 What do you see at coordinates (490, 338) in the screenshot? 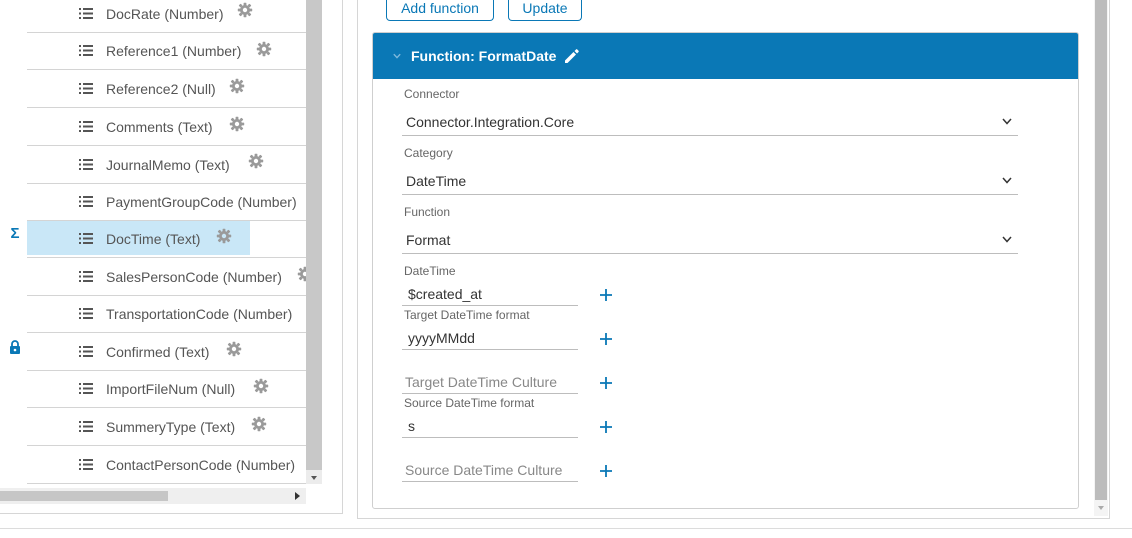
I see `target-format-input: yyyyMMdd` at bounding box center [490, 338].